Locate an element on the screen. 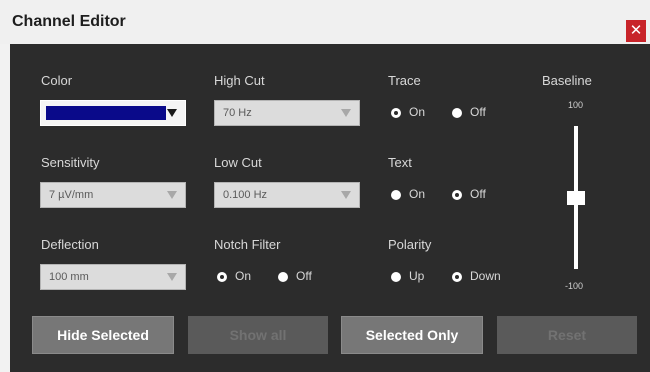 The image size is (650, 372). text-off-radio: Off is located at coordinates (477, 195).